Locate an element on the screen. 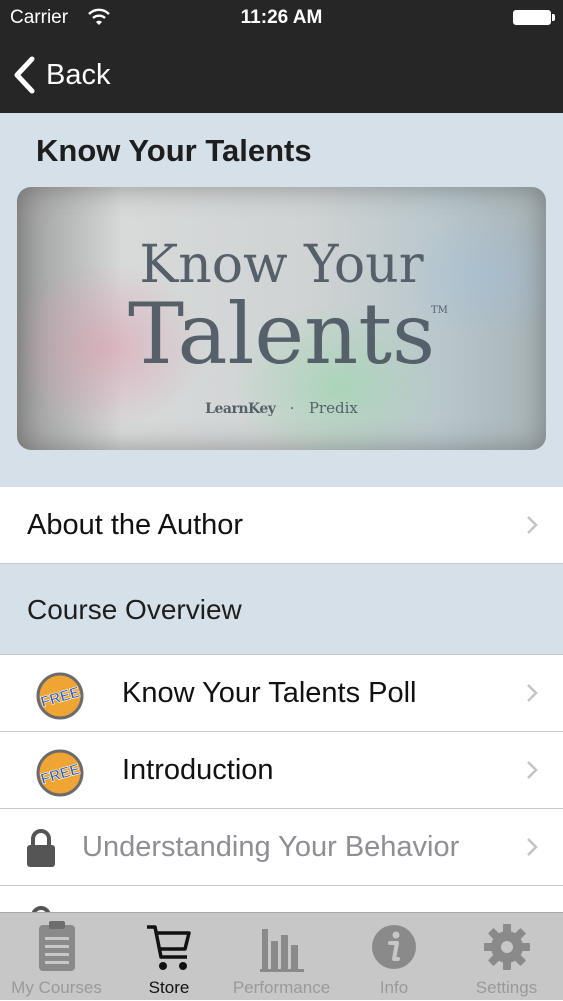 Image resolution: width=563 pixels, height=1001 pixels. lesson-row-locked: Understanding Your Behavior is located at coordinates (281, 847).